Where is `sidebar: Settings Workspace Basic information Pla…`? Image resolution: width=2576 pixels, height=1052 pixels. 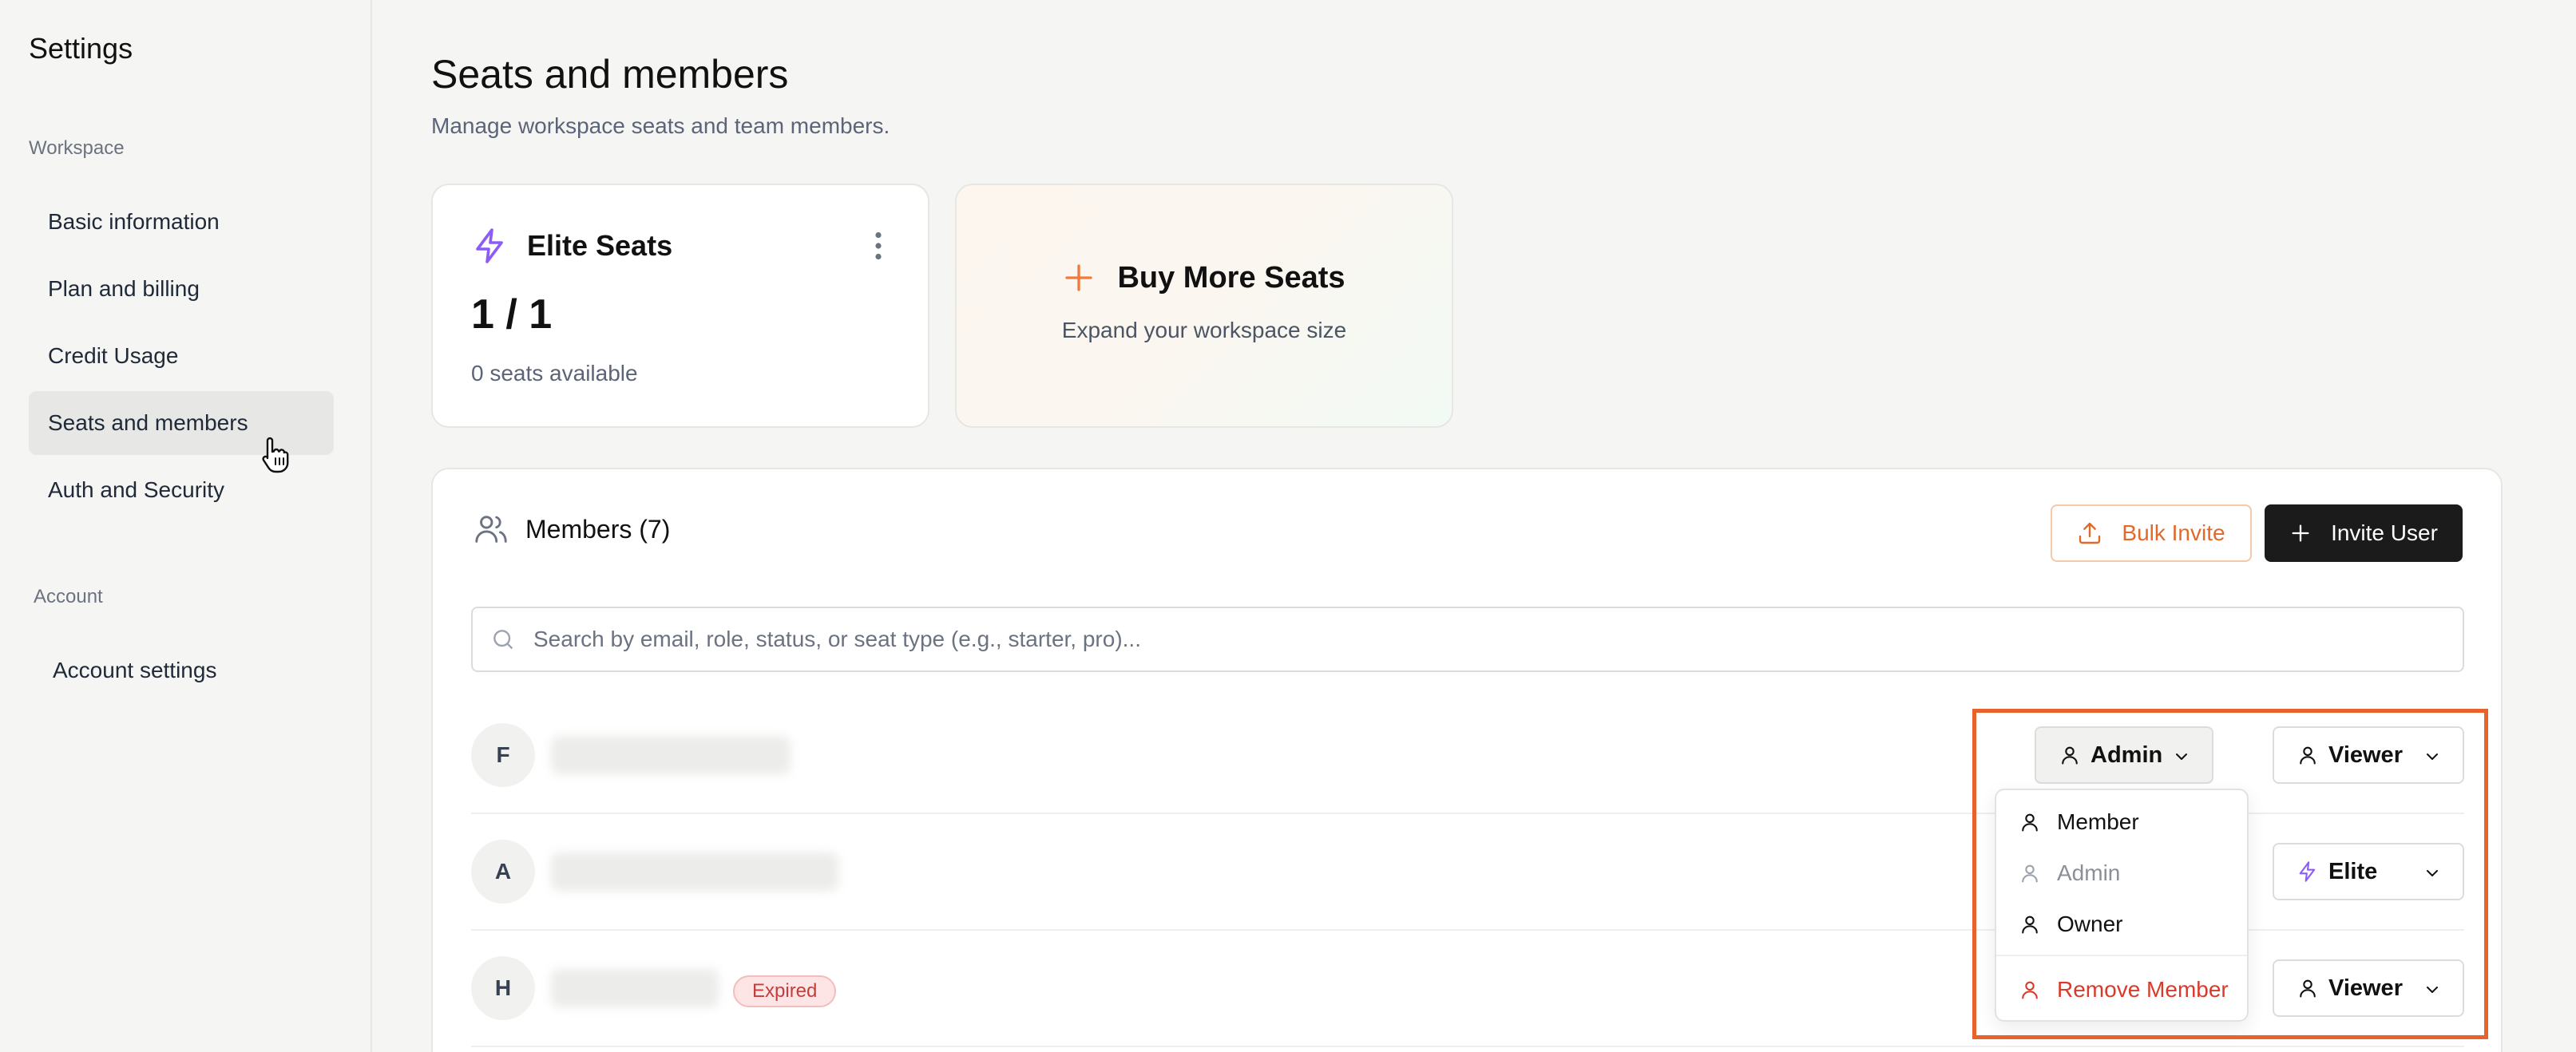
sidebar: Settings Workspace Basic information Pla… is located at coordinates (186, 526).